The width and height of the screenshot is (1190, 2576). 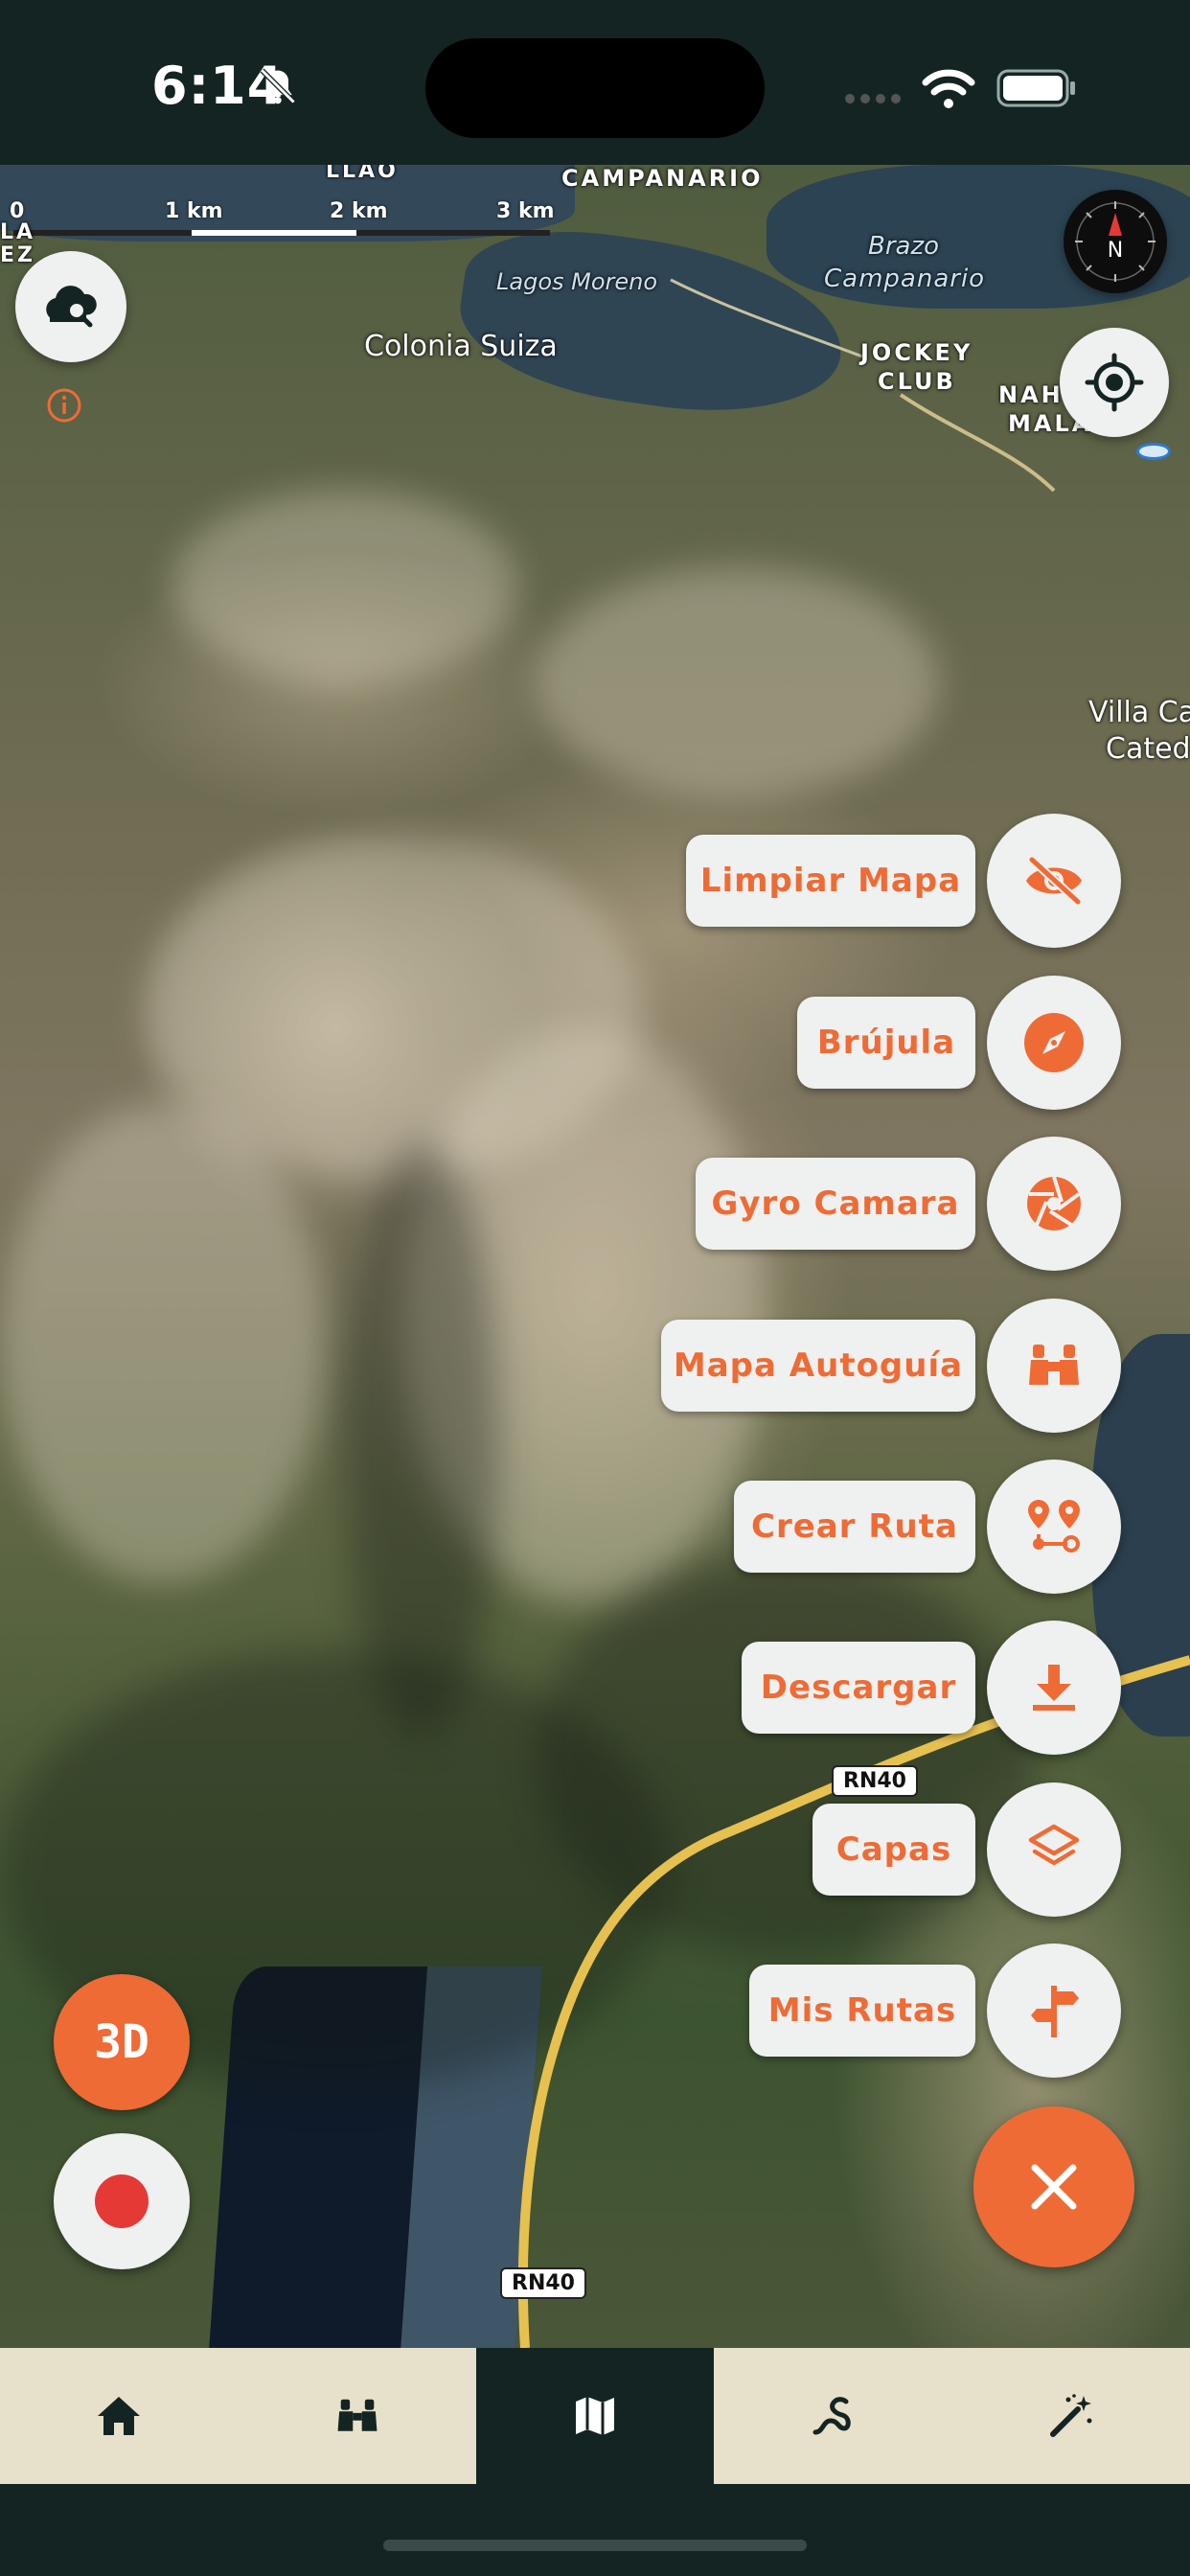 What do you see at coordinates (287, 204) in the screenshot?
I see `map-scale: 0 1 km 2 km 3 km` at bounding box center [287, 204].